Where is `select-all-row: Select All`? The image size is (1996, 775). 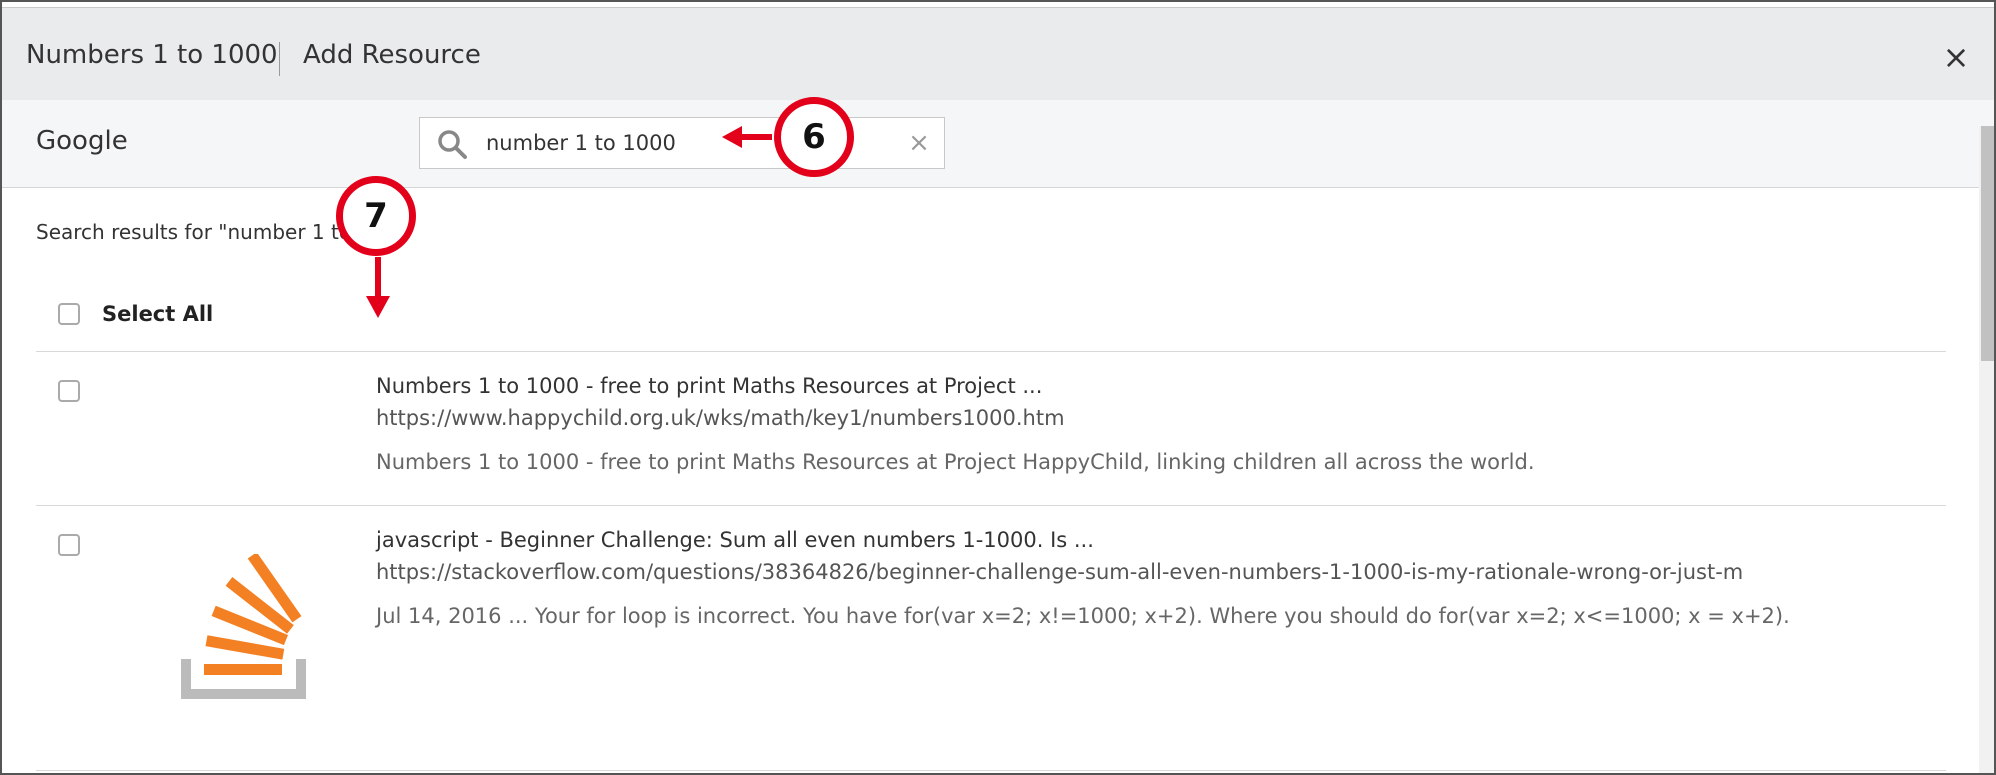
select-all-row: Select All is located at coordinates (135, 314).